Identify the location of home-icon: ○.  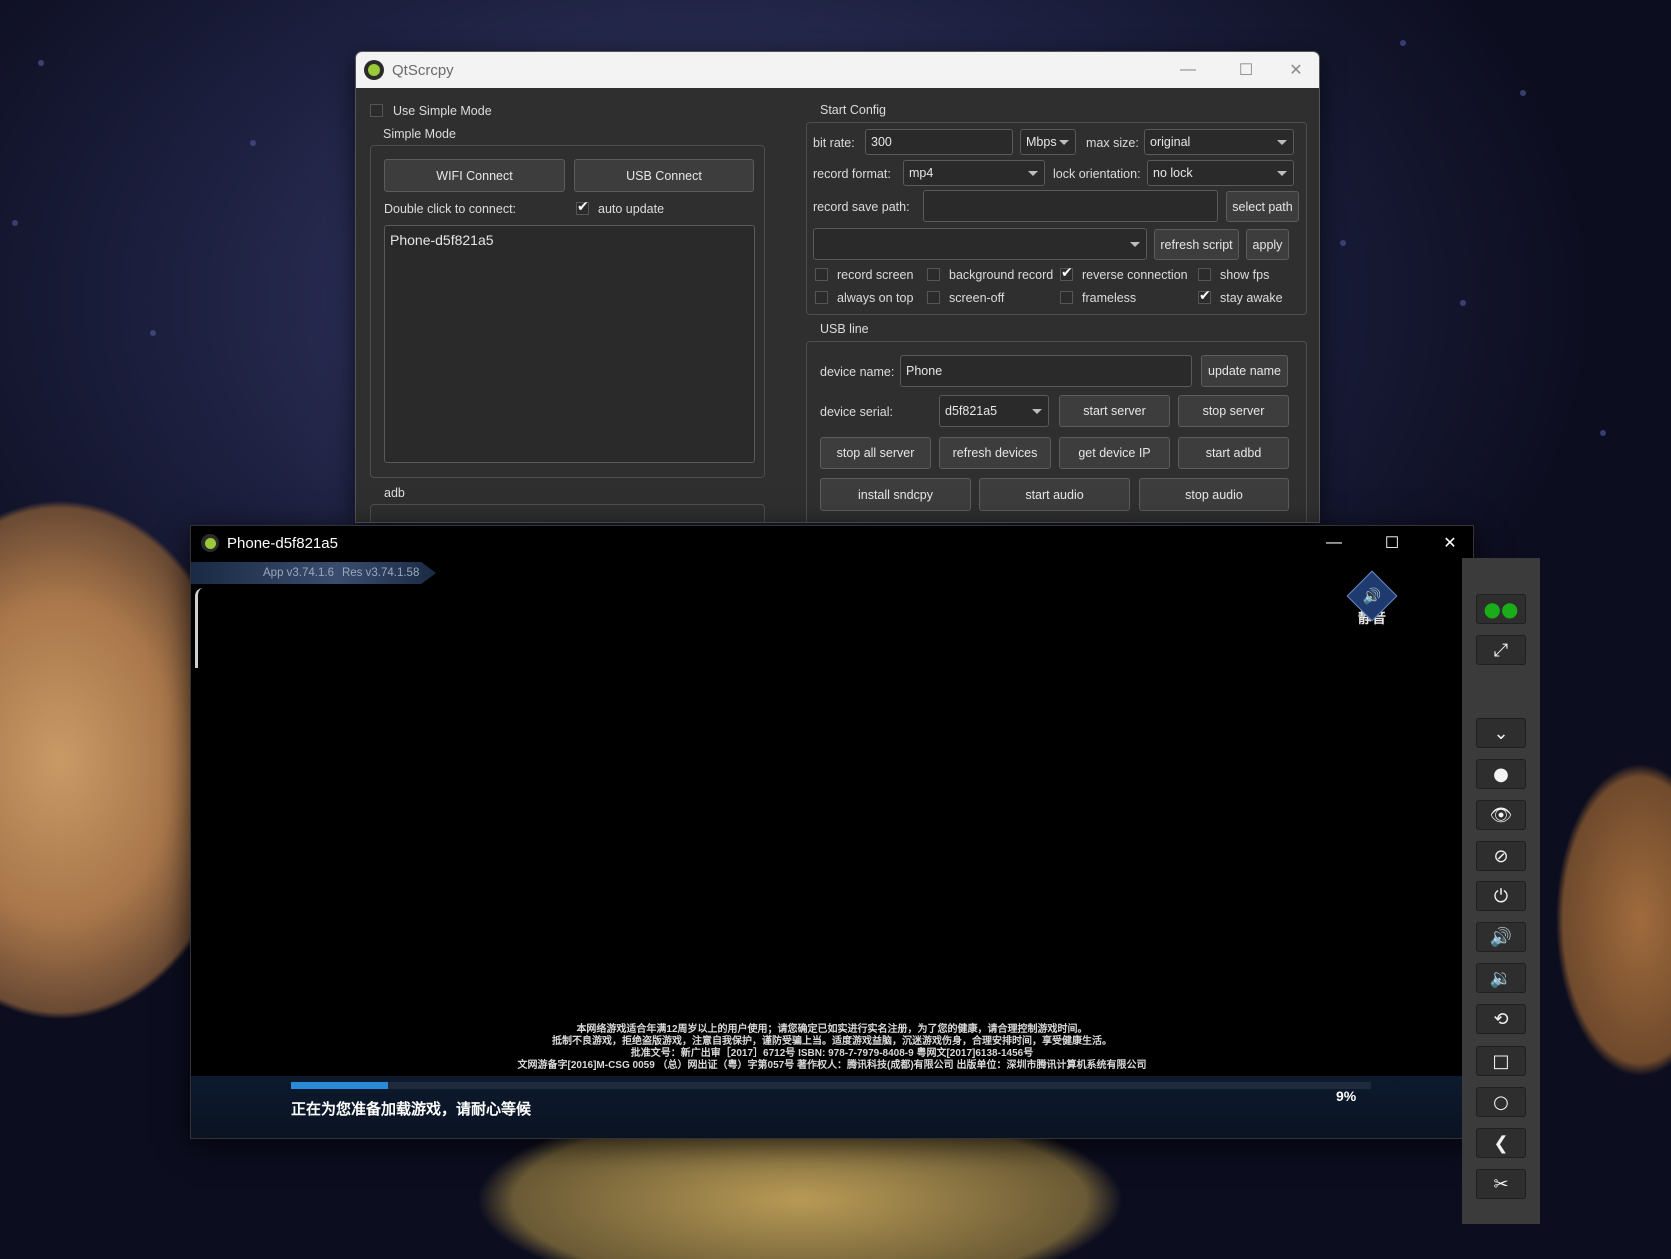
(1501, 1102).